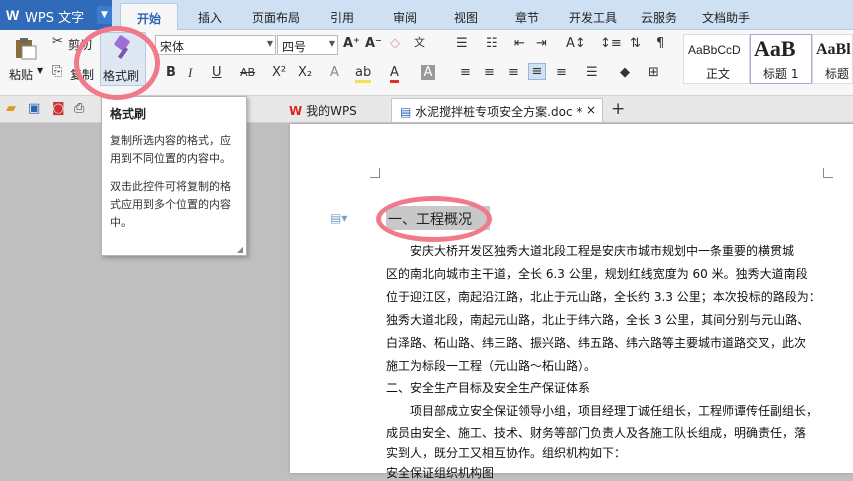 The image size is (853, 481). Describe the element at coordinates (294, 47) in the screenshot. I see `font-size-value: 四号` at that location.